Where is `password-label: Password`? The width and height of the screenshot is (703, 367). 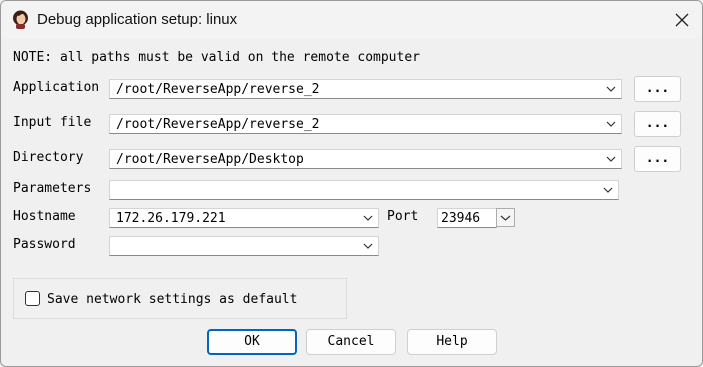
password-label: Password is located at coordinates (44, 244).